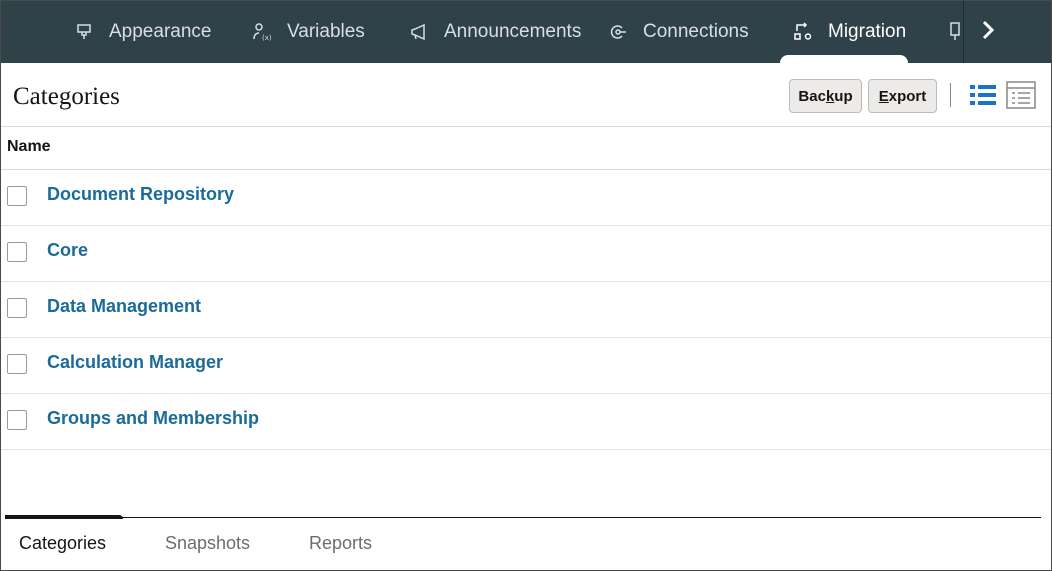  What do you see at coordinates (67, 250) in the screenshot?
I see `category-link: Core` at bounding box center [67, 250].